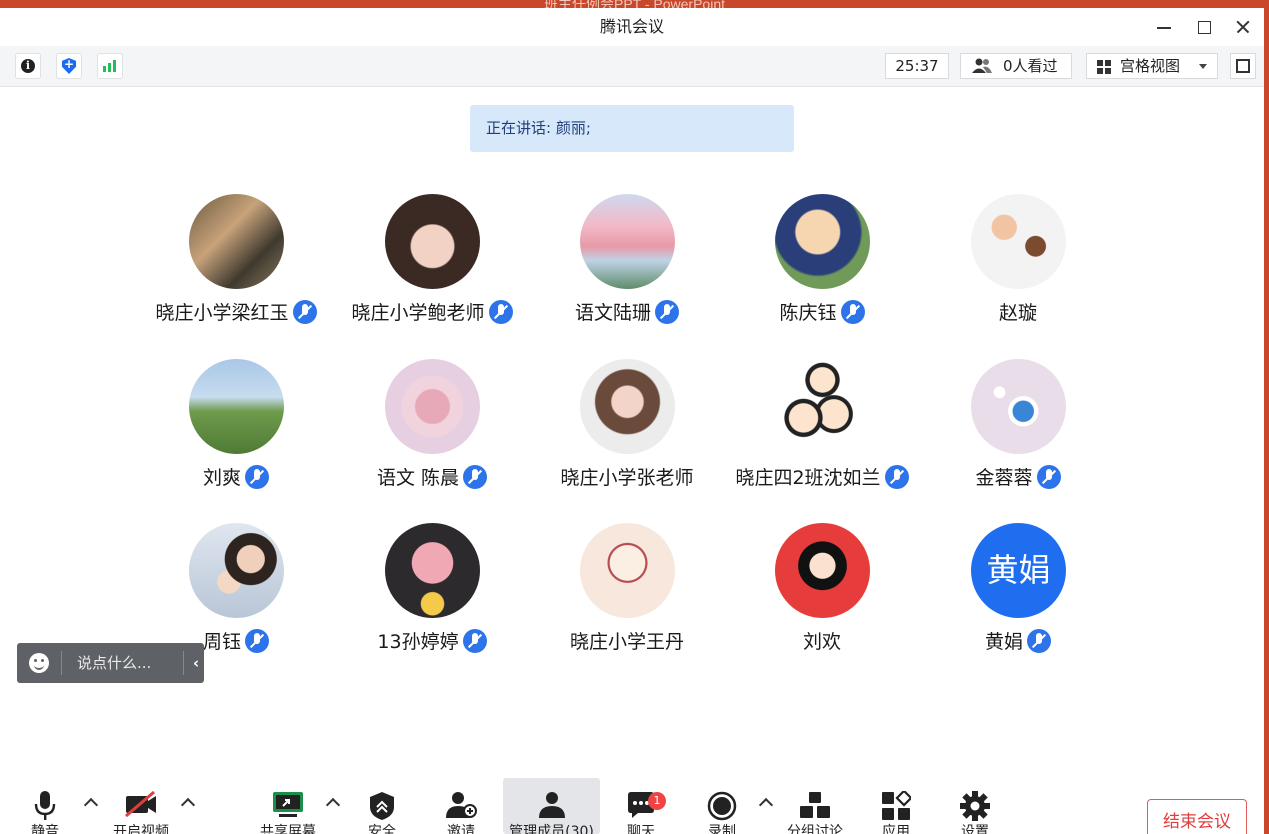  I want to click on breakout-icon, so click(815, 805).